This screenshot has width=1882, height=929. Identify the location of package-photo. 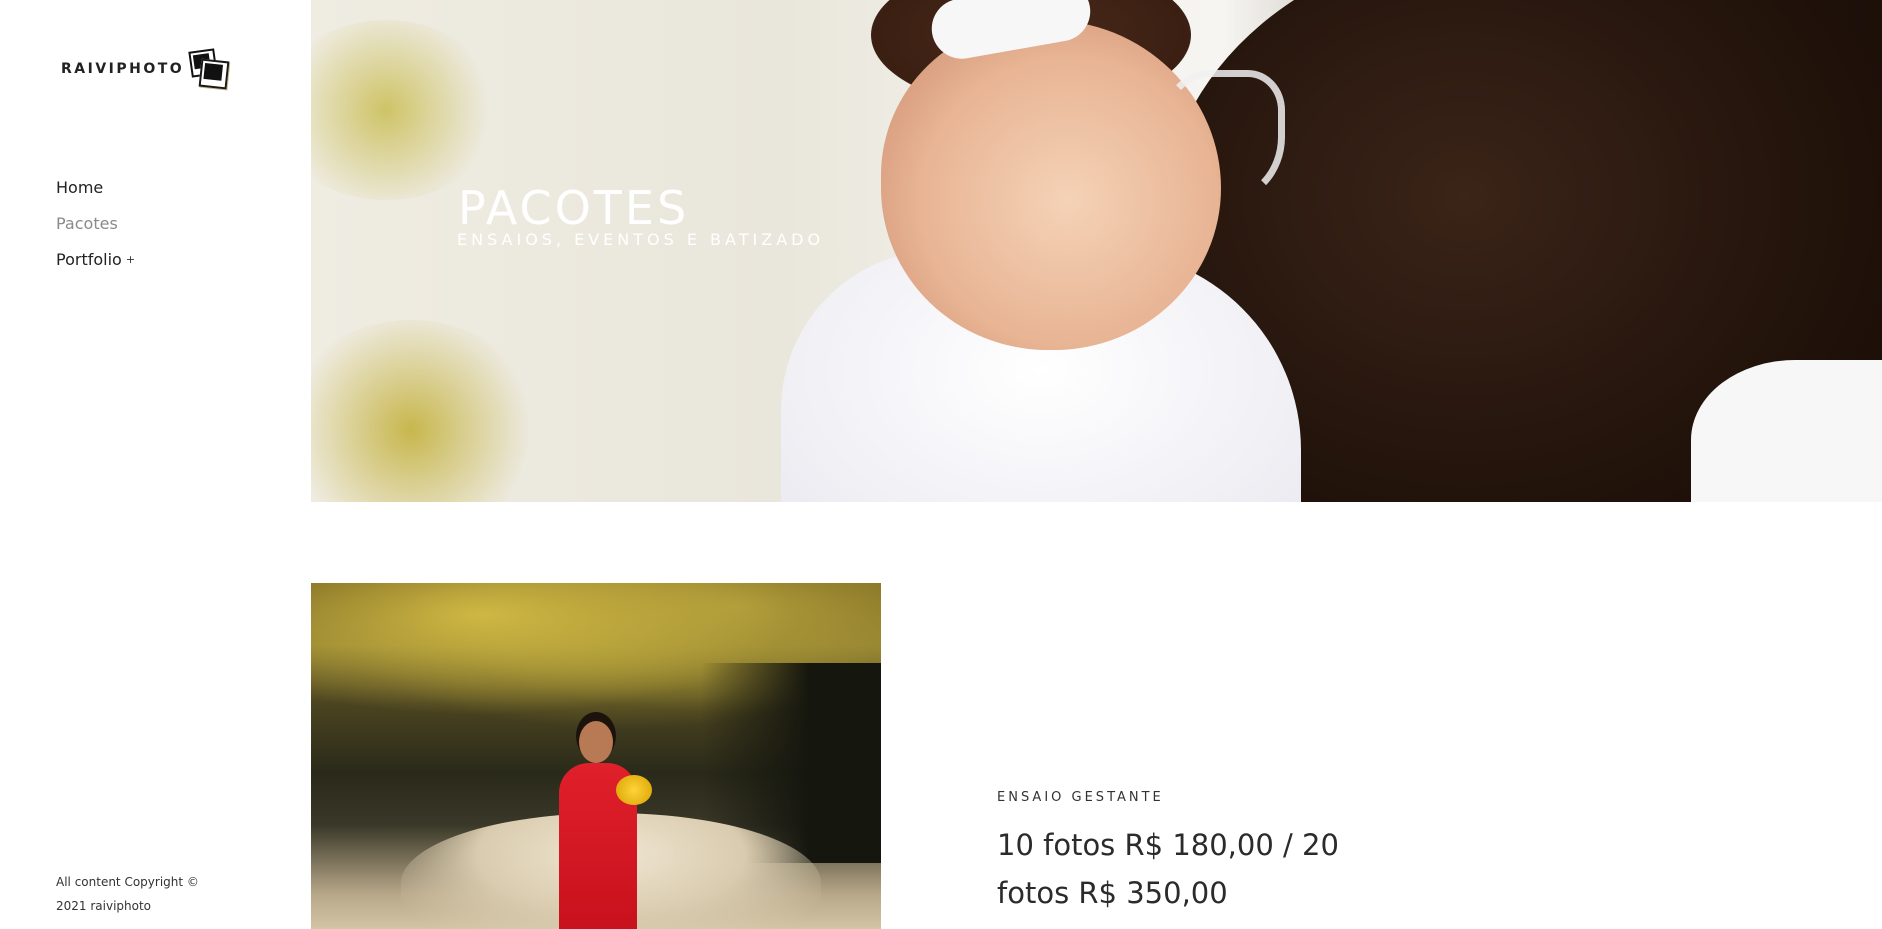
(596, 756).